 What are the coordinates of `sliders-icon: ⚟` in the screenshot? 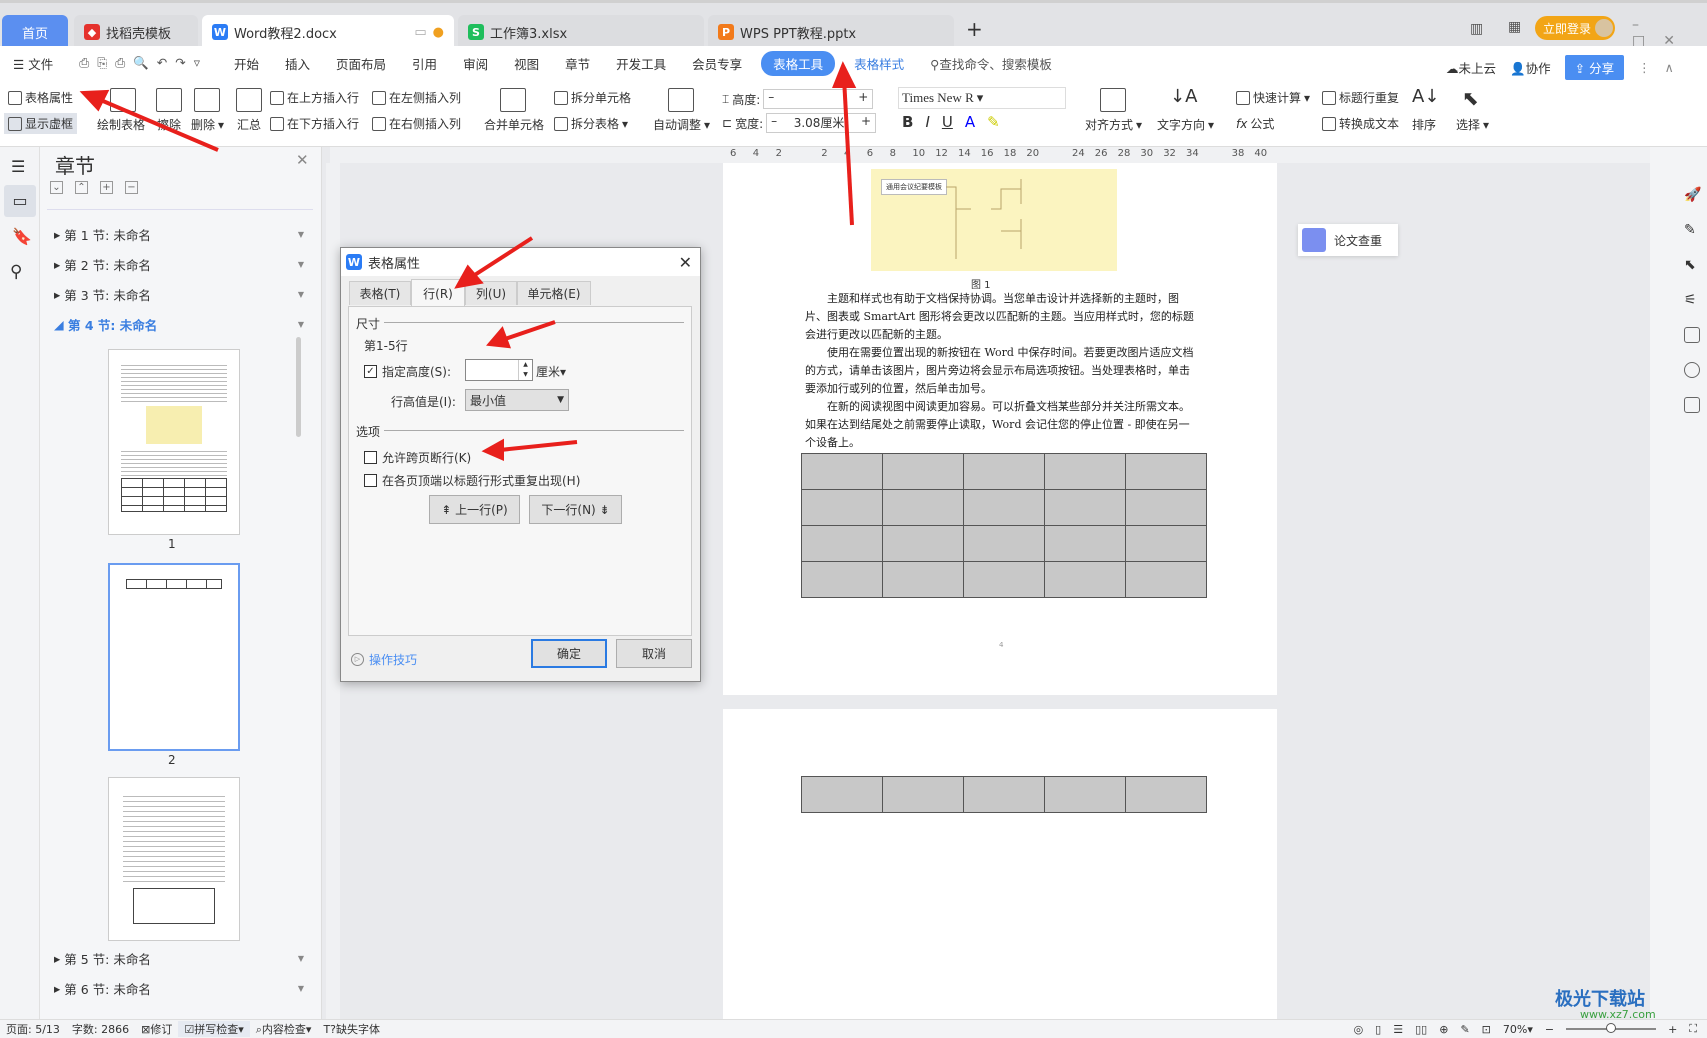 It's located at (1692, 300).